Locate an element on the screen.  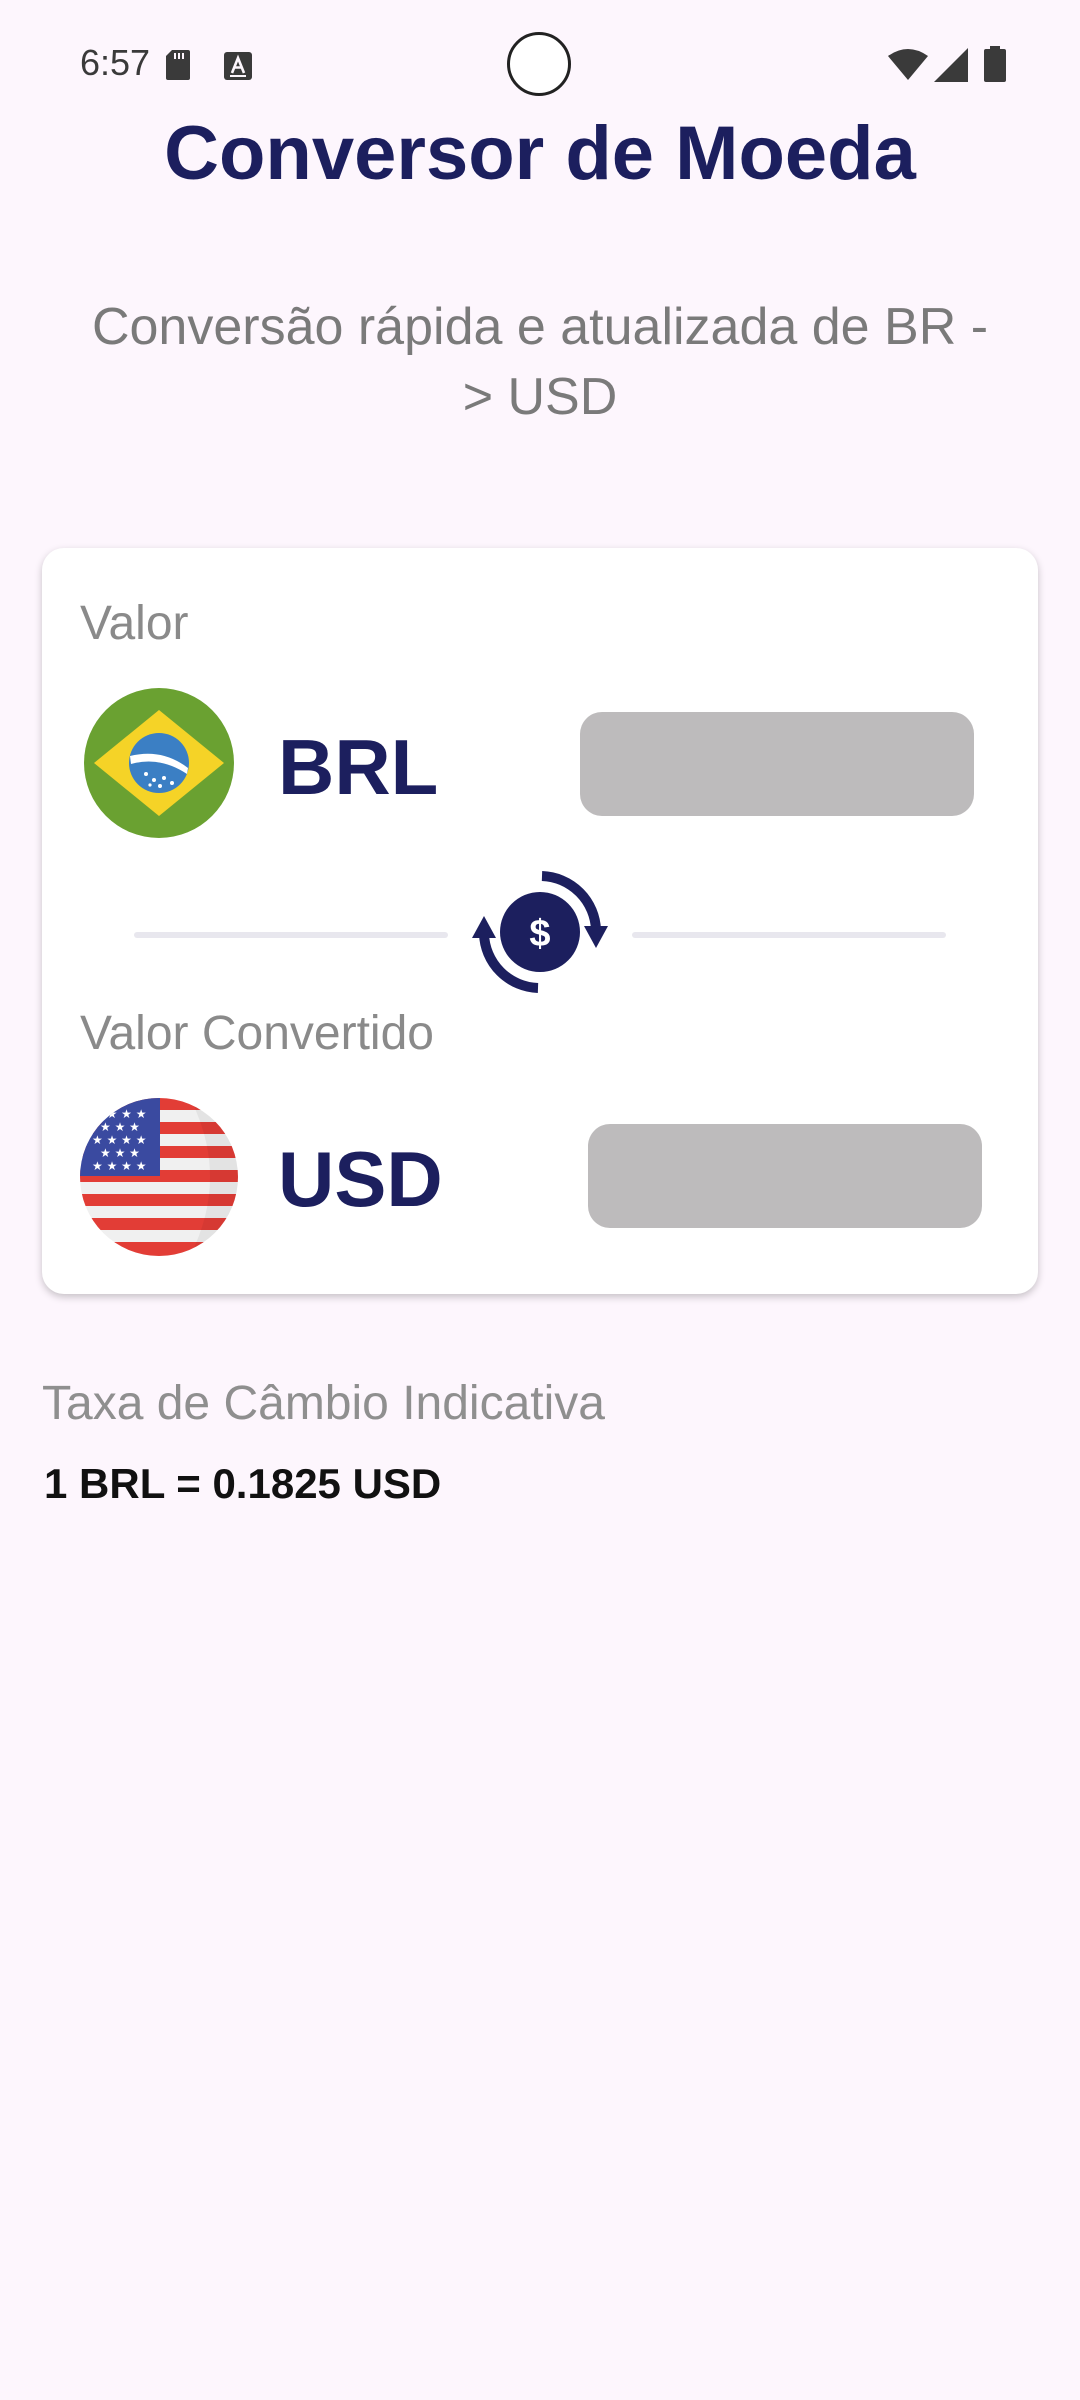
brazil-flag-icon is located at coordinates (159, 763).